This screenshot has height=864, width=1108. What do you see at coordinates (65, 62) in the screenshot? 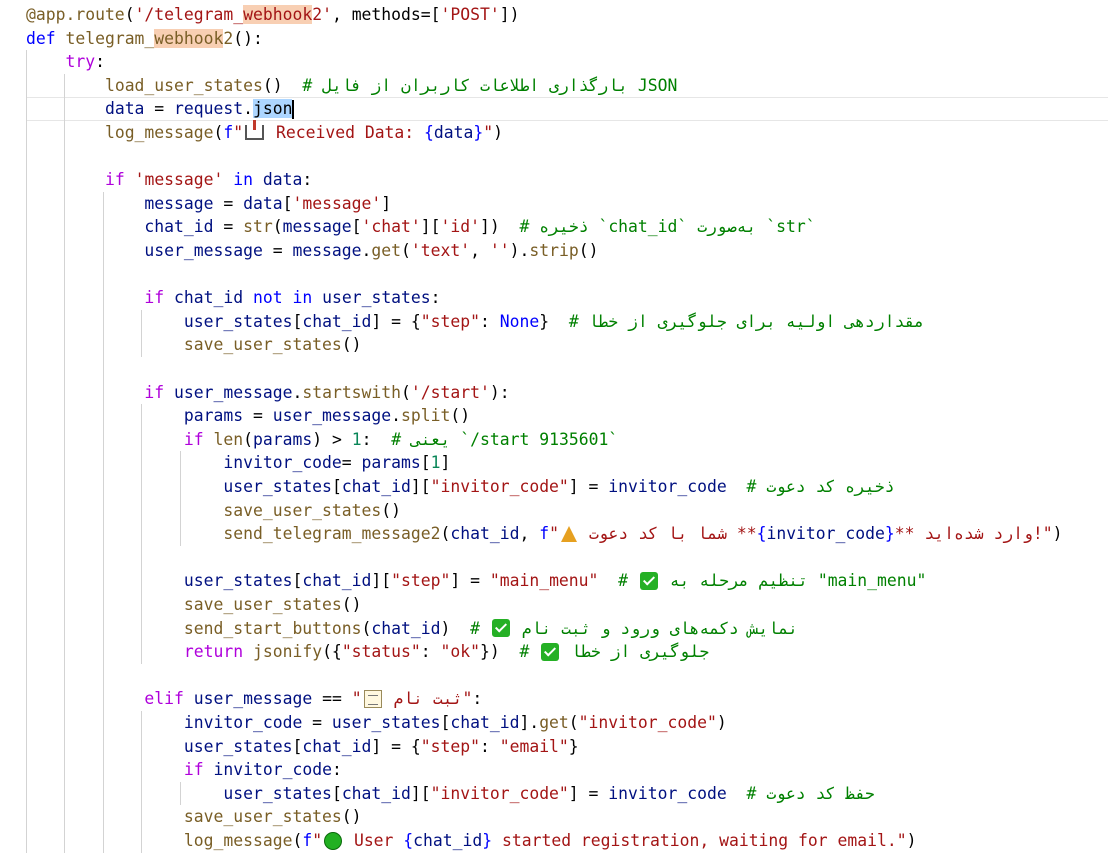
I see `code-line: try:` at bounding box center [65, 62].